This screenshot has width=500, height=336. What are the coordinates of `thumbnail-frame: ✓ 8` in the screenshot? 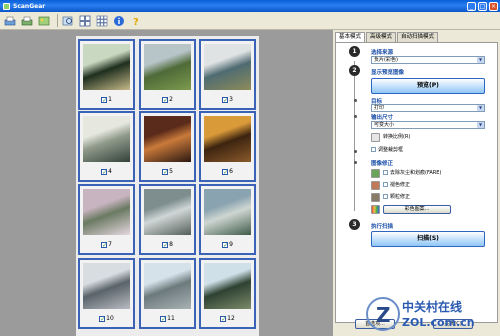 It's located at (167, 219).